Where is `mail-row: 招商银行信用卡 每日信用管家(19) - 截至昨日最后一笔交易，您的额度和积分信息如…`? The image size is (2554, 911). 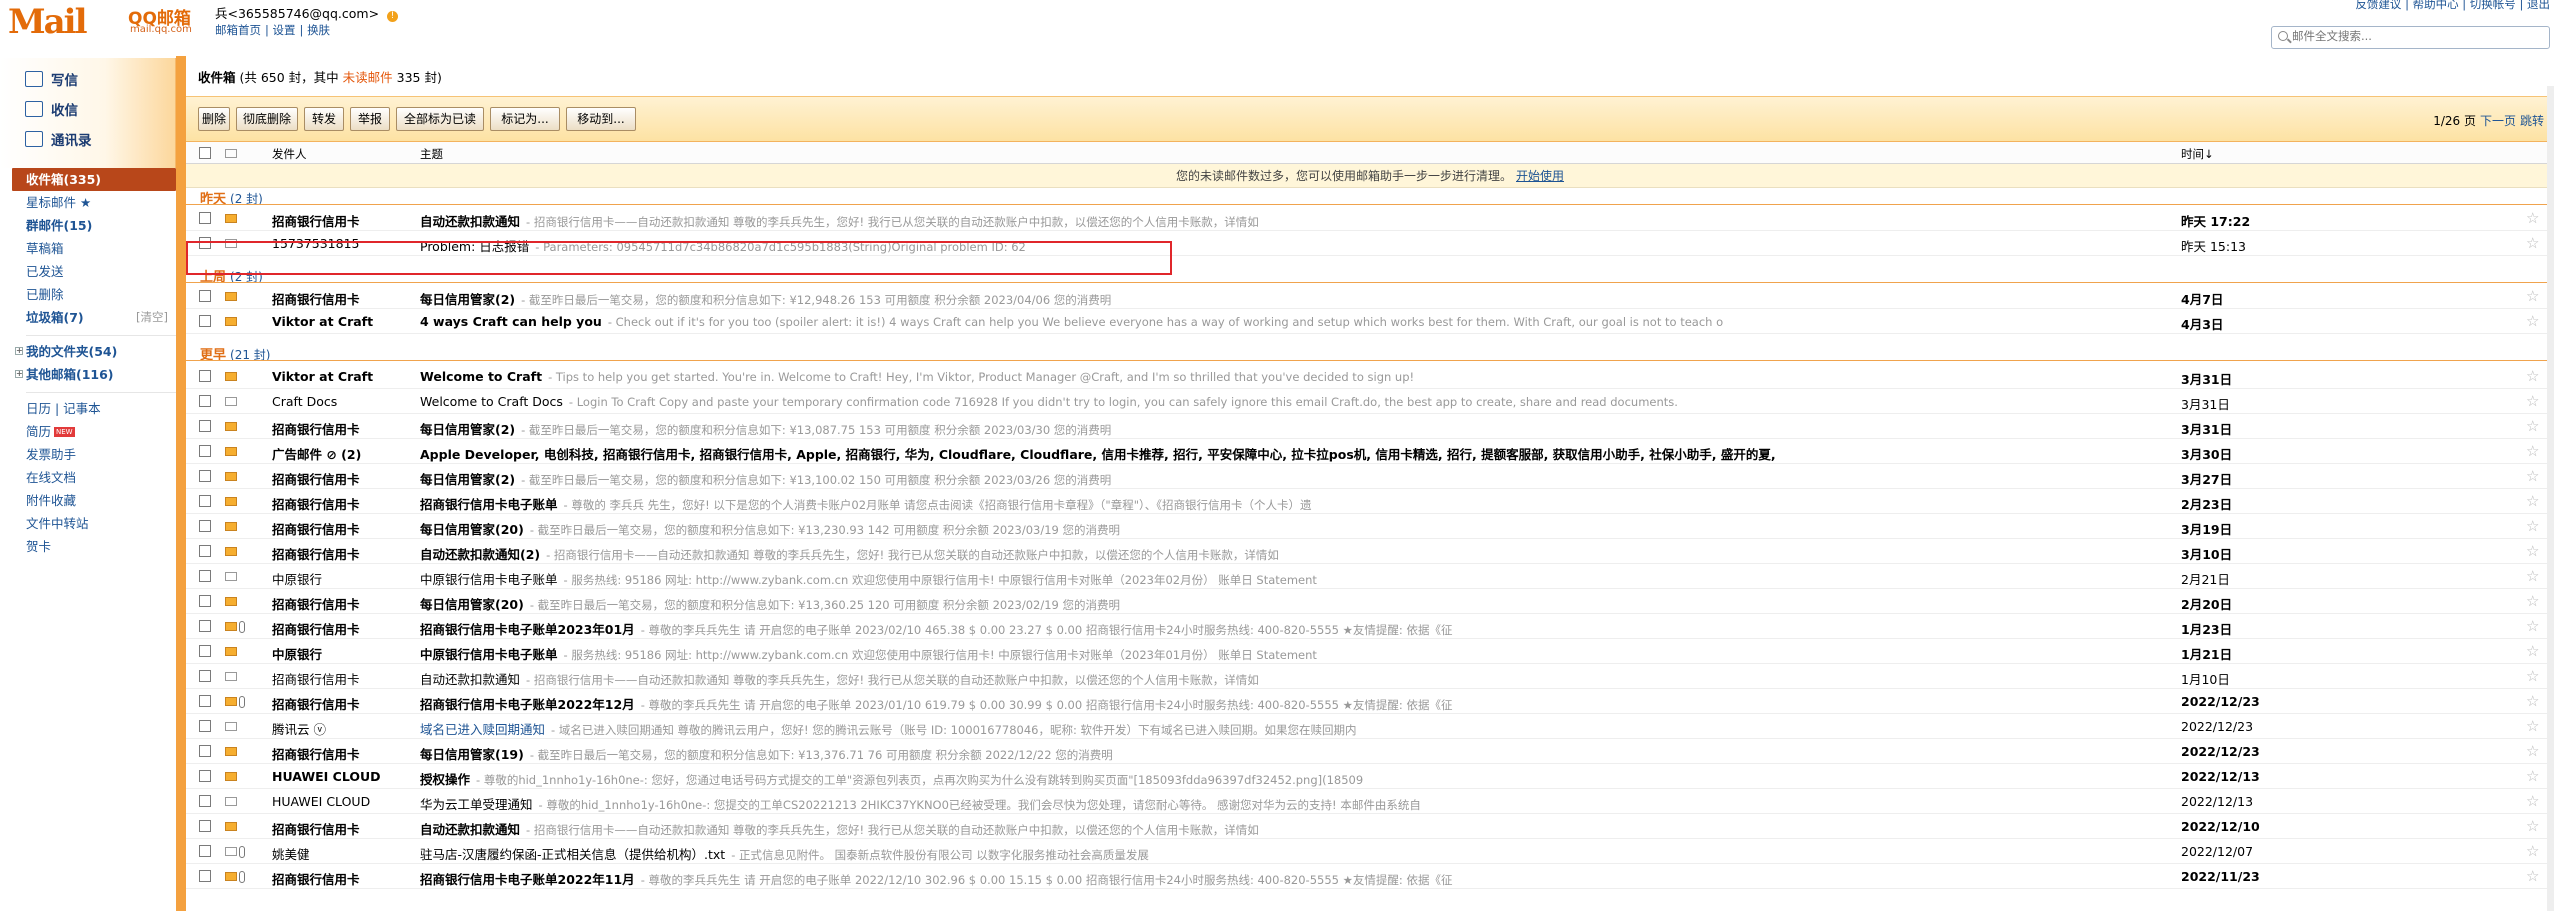
mail-row: 招商银行信用卡 每日信用管家(19) - 截至昨日最后一笔交易，您的额度和积分信息如… is located at coordinates (1370, 751).